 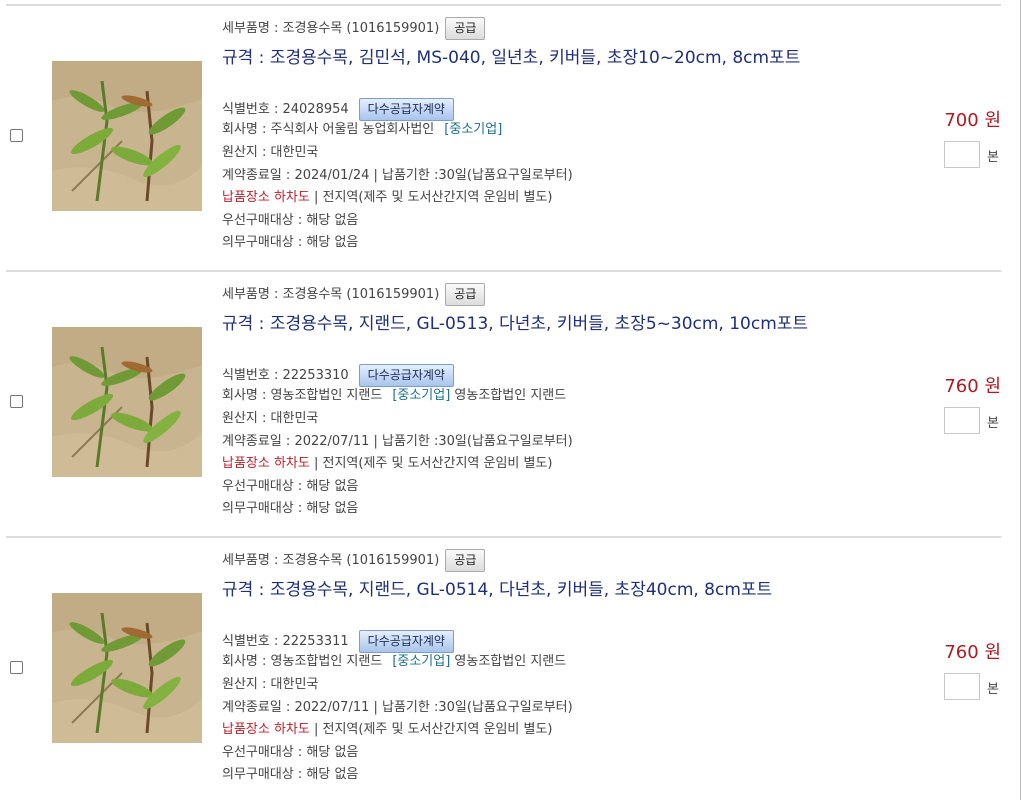 What do you see at coordinates (328, 129) in the screenshot?
I see `company-name: 회사명 : 주식회사 어울림 농업회사법인` at bounding box center [328, 129].